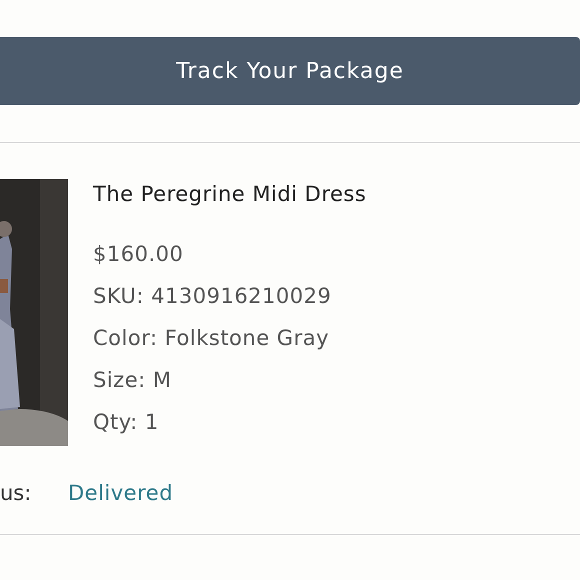  I want to click on product-detail: SKU: 4130916210029, so click(212, 296).